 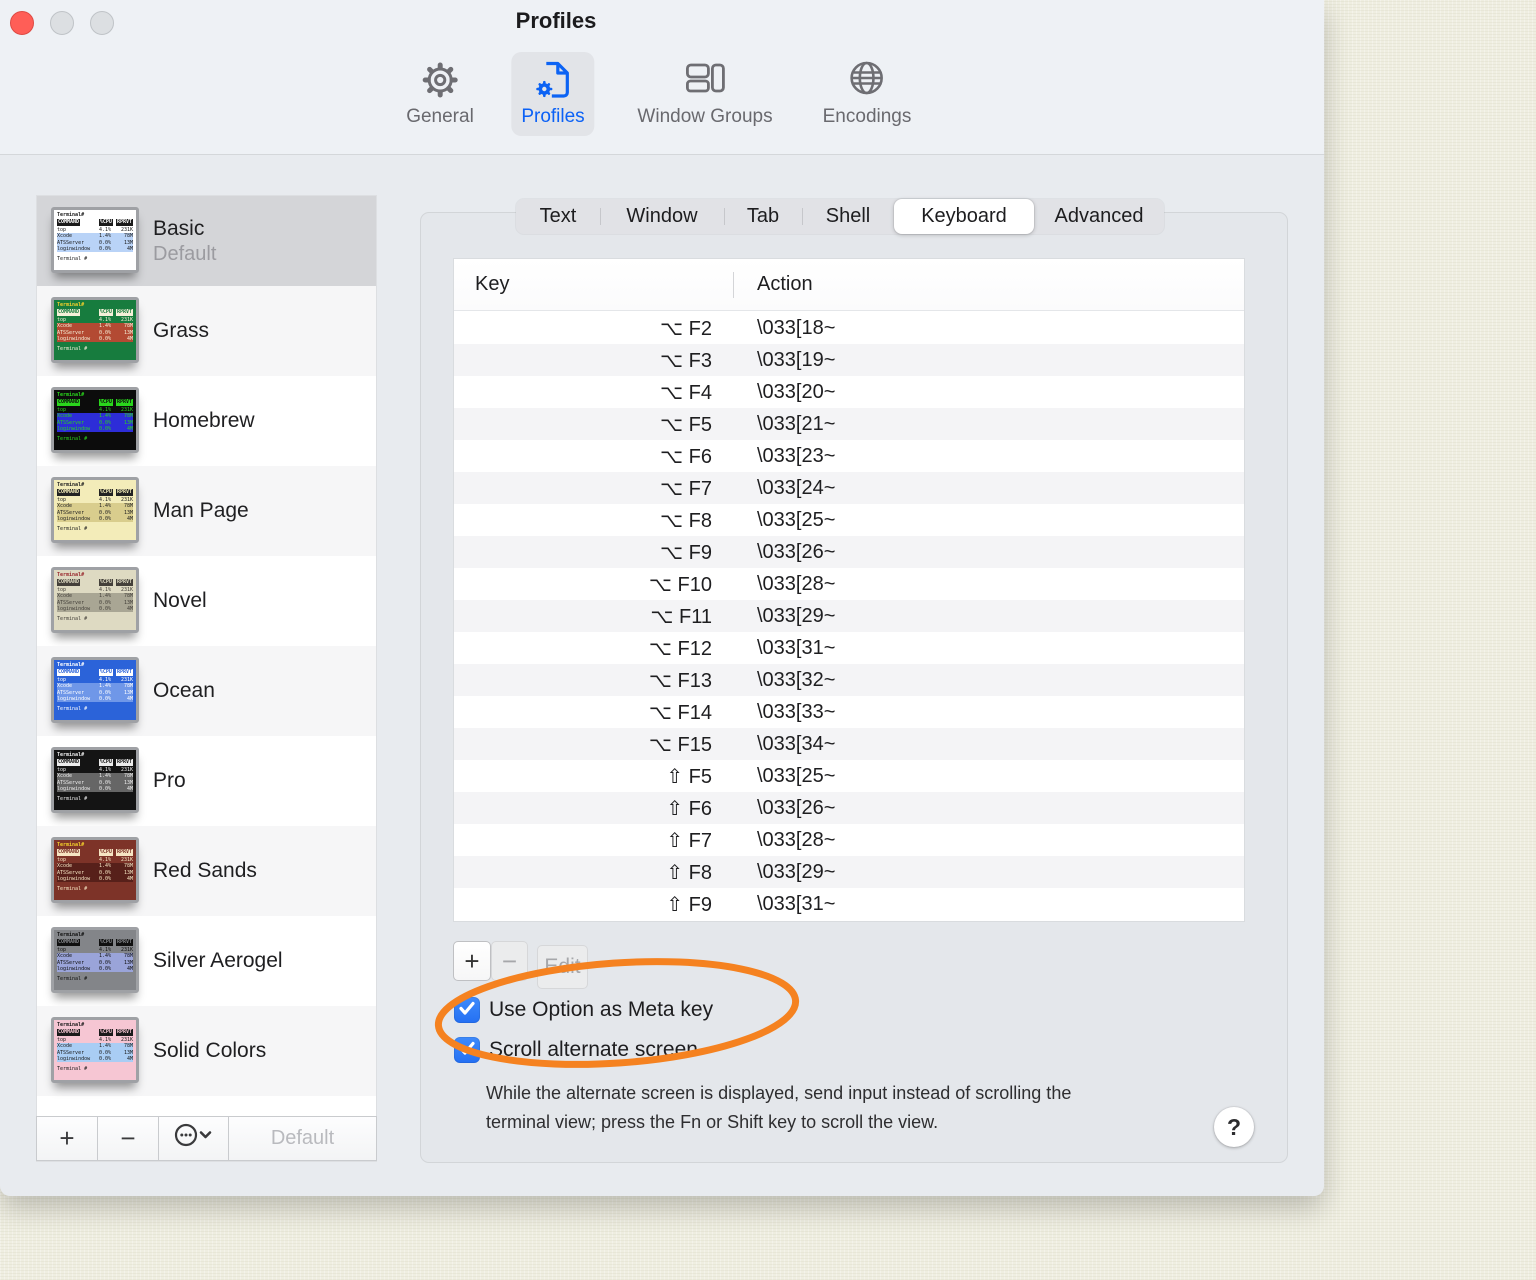 I want to click on toolbar-label: Profiles, so click(x=553, y=116).